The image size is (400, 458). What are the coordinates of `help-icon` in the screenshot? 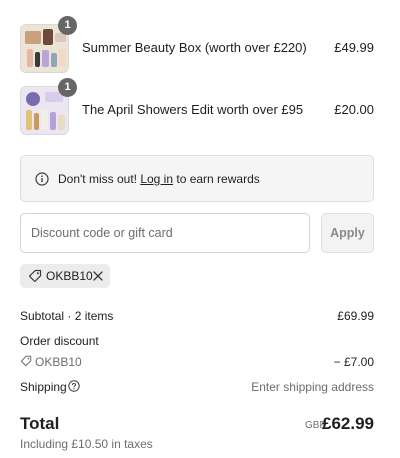 It's located at (74, 386).